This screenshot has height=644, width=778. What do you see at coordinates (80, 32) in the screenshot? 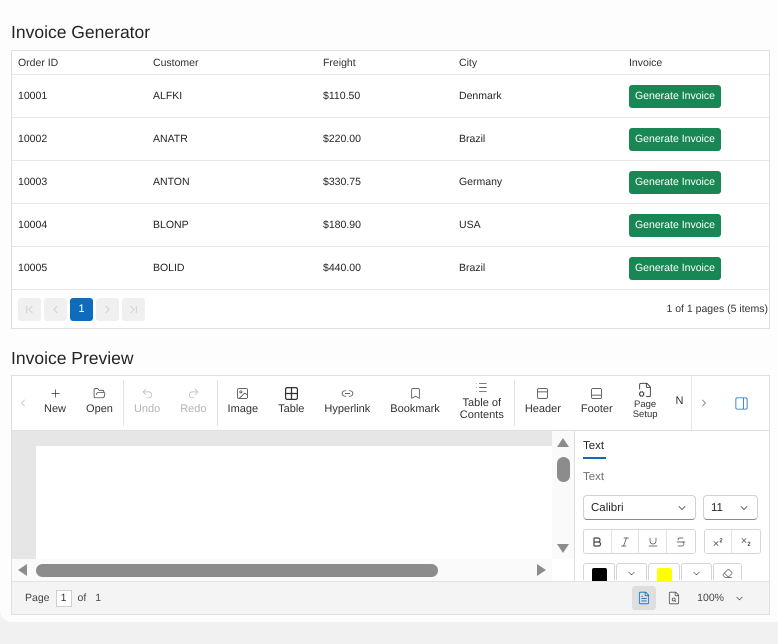
I see `section-title: Invoice Generator` at bounding box center [80, 32].